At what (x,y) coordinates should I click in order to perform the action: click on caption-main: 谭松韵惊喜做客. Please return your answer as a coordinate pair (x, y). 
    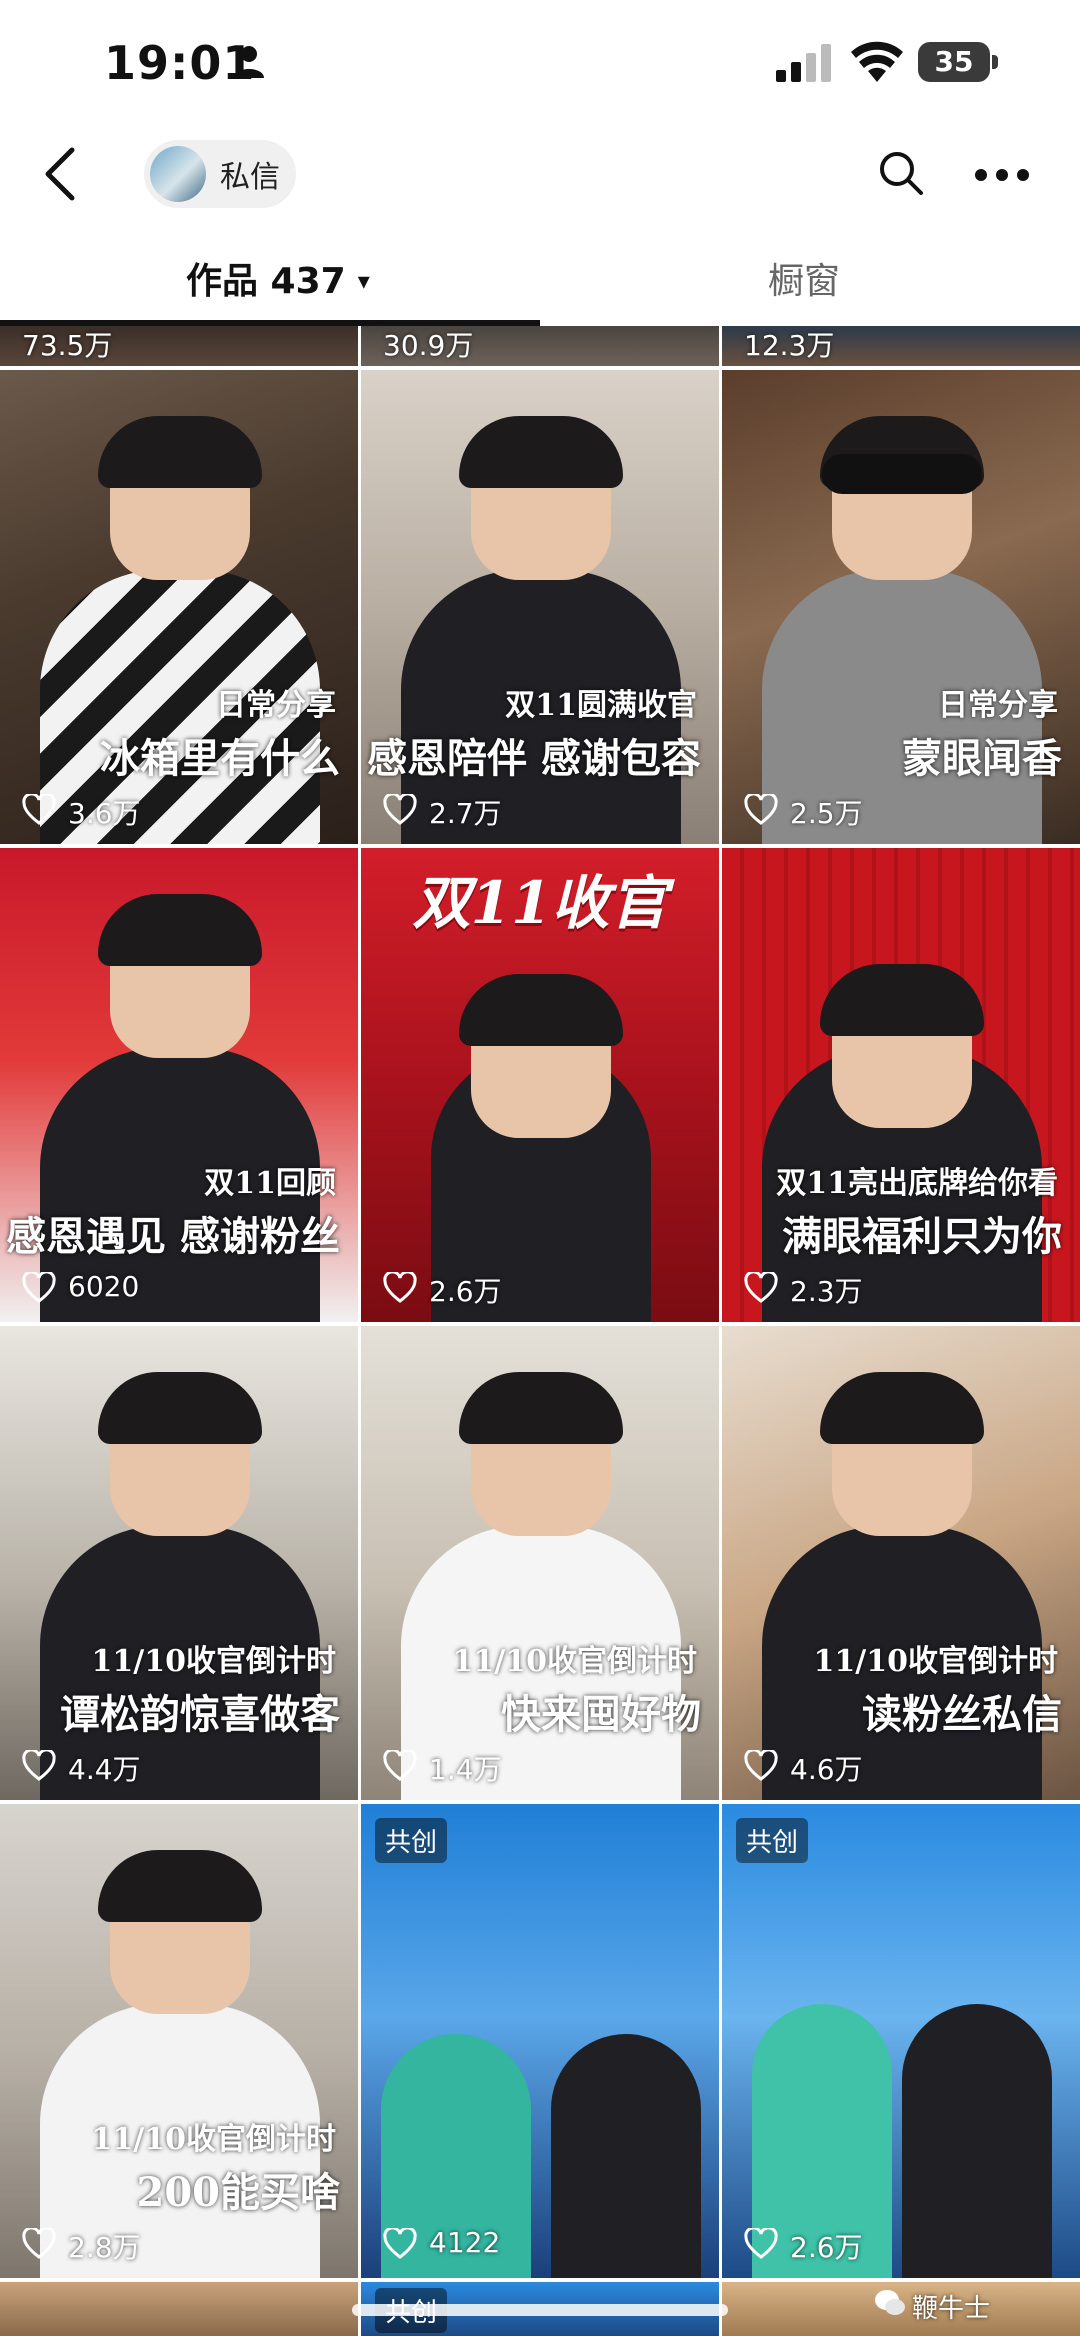
    Looking at the image, I should click on (200, 1714).